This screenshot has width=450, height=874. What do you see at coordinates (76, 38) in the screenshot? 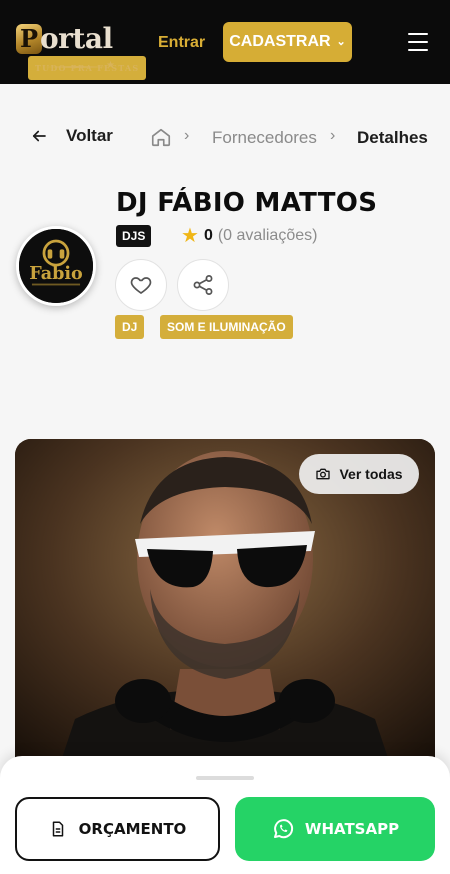
I see `logo-word: ortal` at bounding box center [76, 38].